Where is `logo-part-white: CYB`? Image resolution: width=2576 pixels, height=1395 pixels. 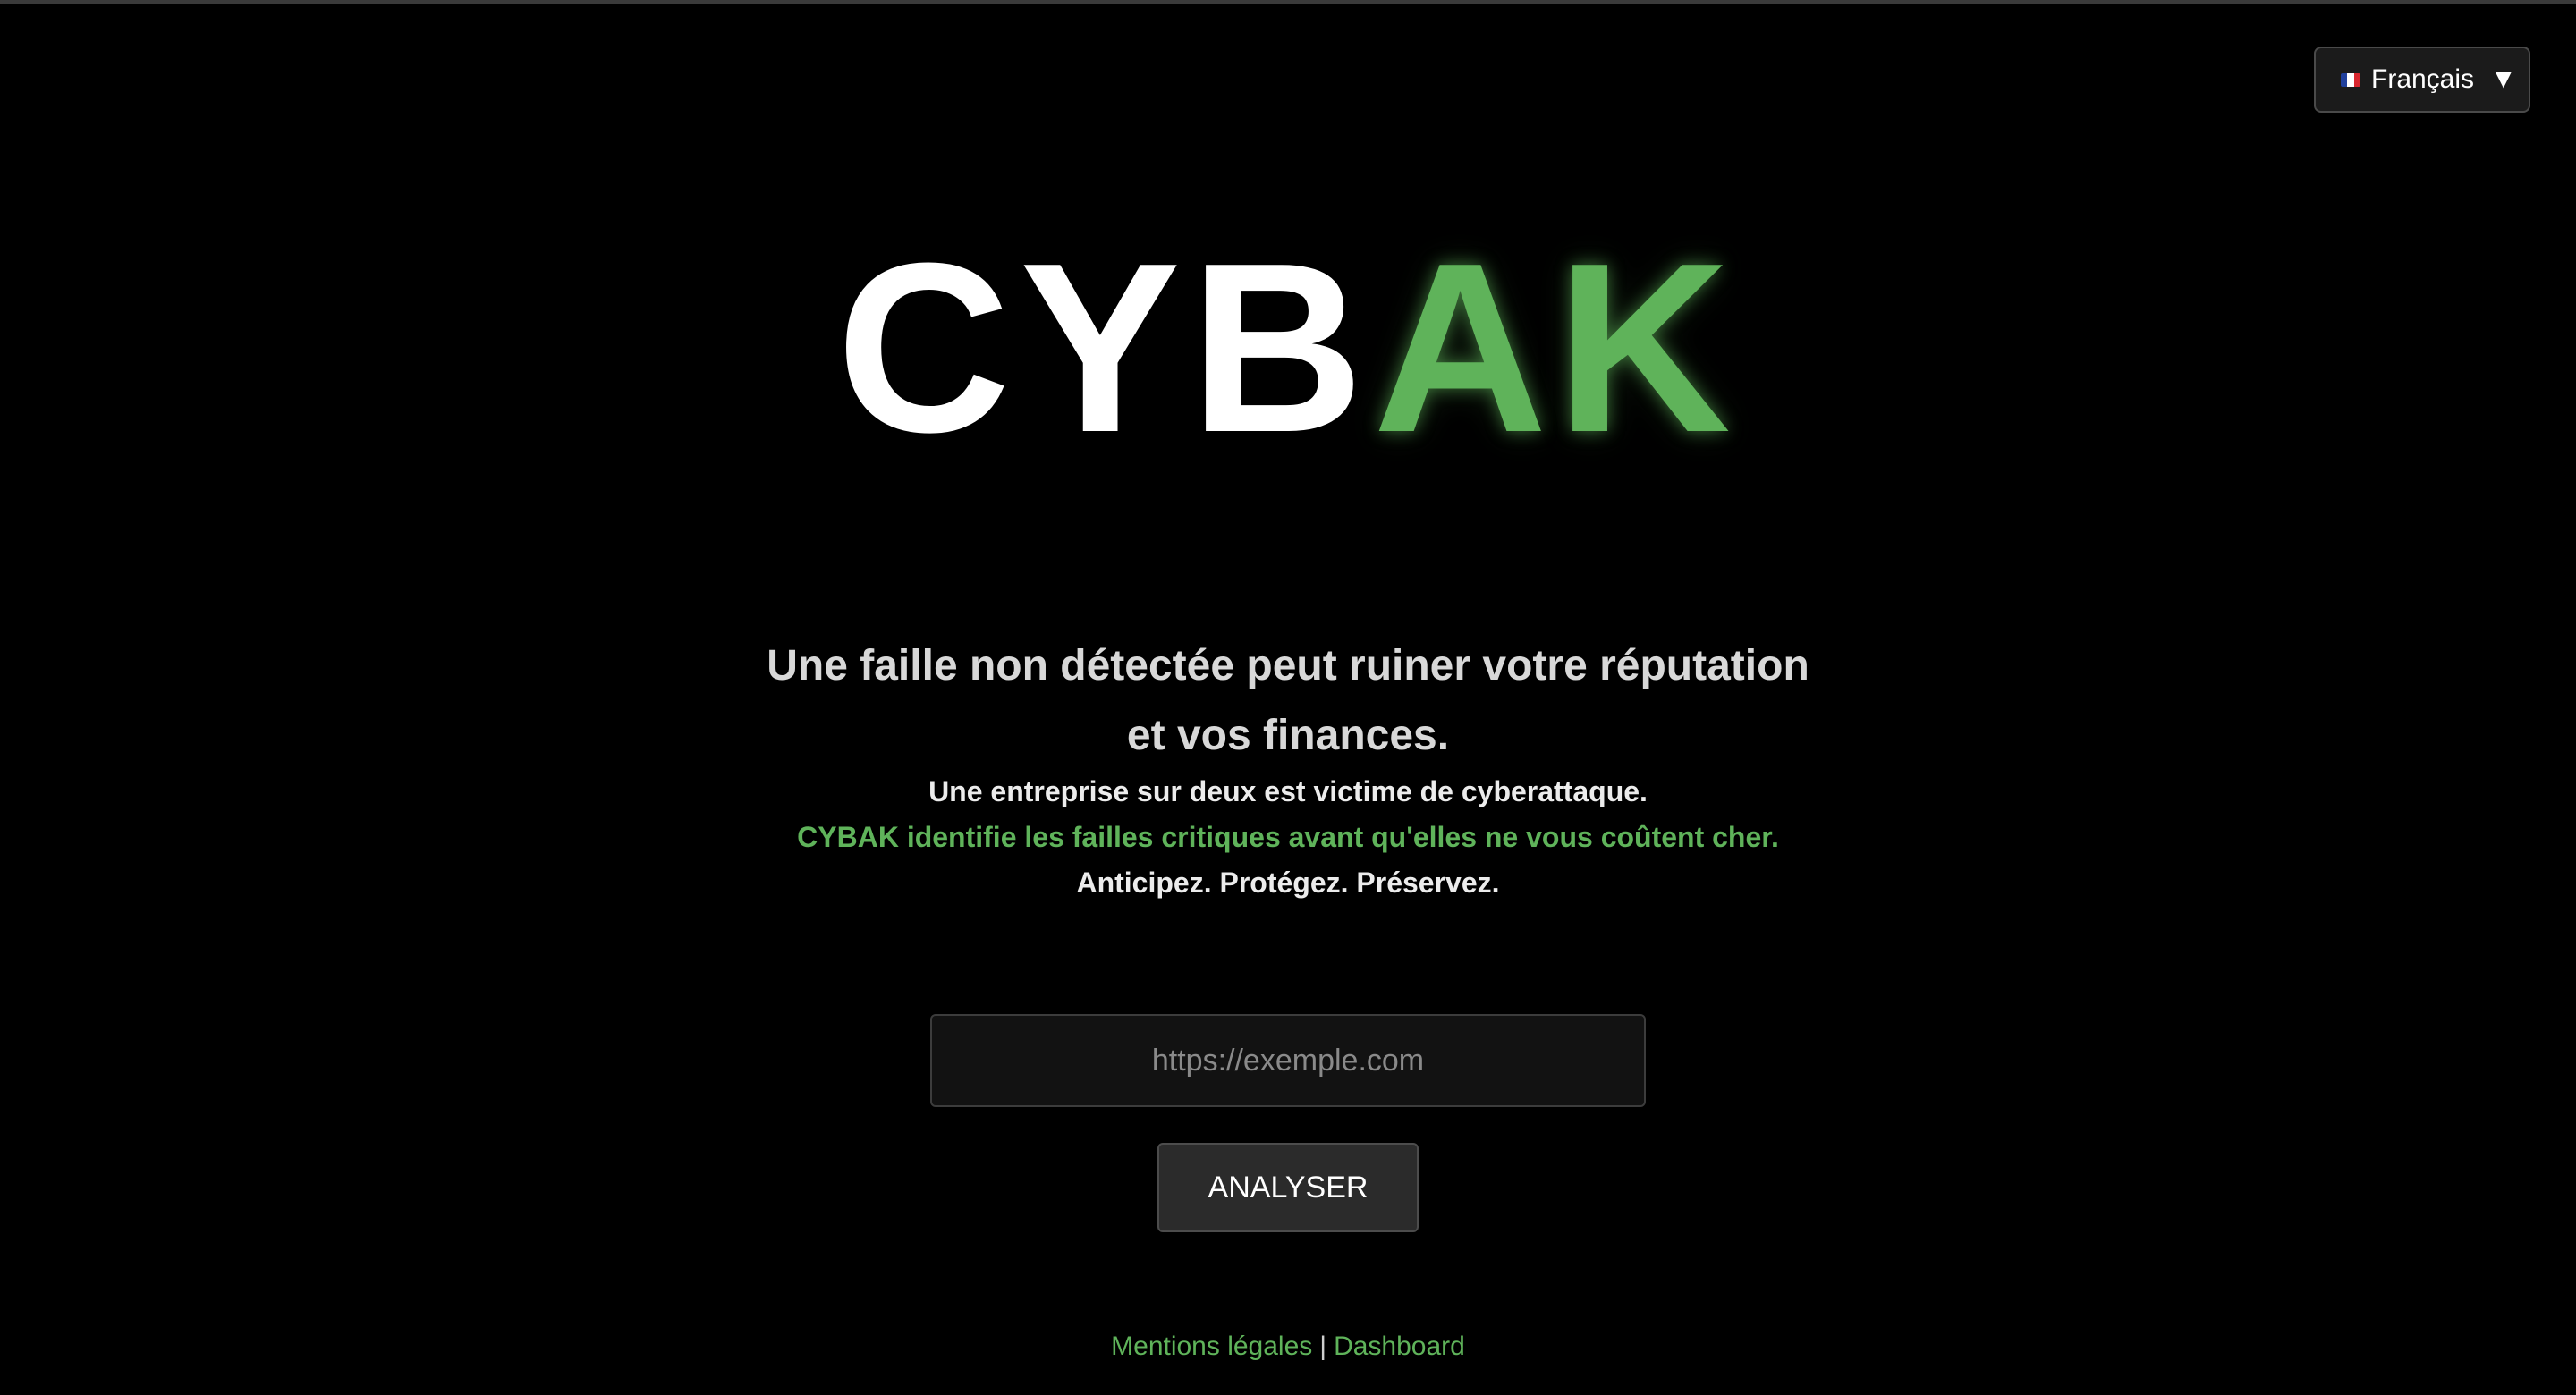
logo-part-white: CYB is located at coordinates (1104, 348).